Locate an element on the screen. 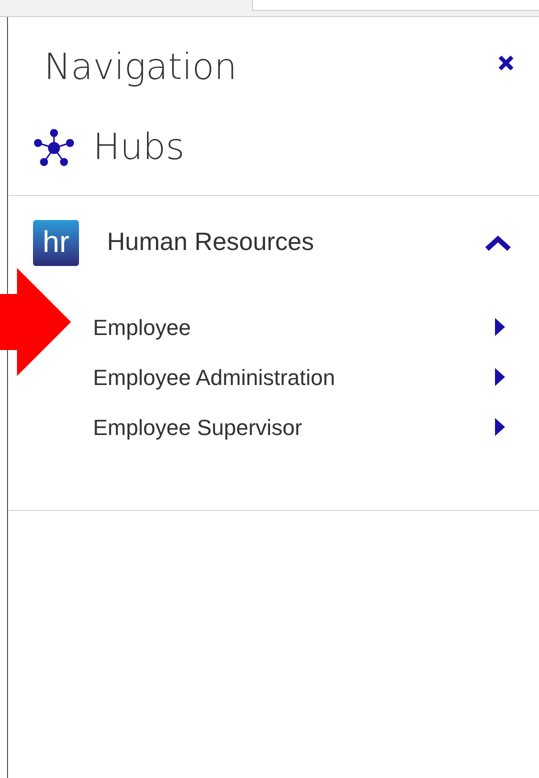 The image size is (539, 778). menu-item: Employee is located at coordinates (309, 327).